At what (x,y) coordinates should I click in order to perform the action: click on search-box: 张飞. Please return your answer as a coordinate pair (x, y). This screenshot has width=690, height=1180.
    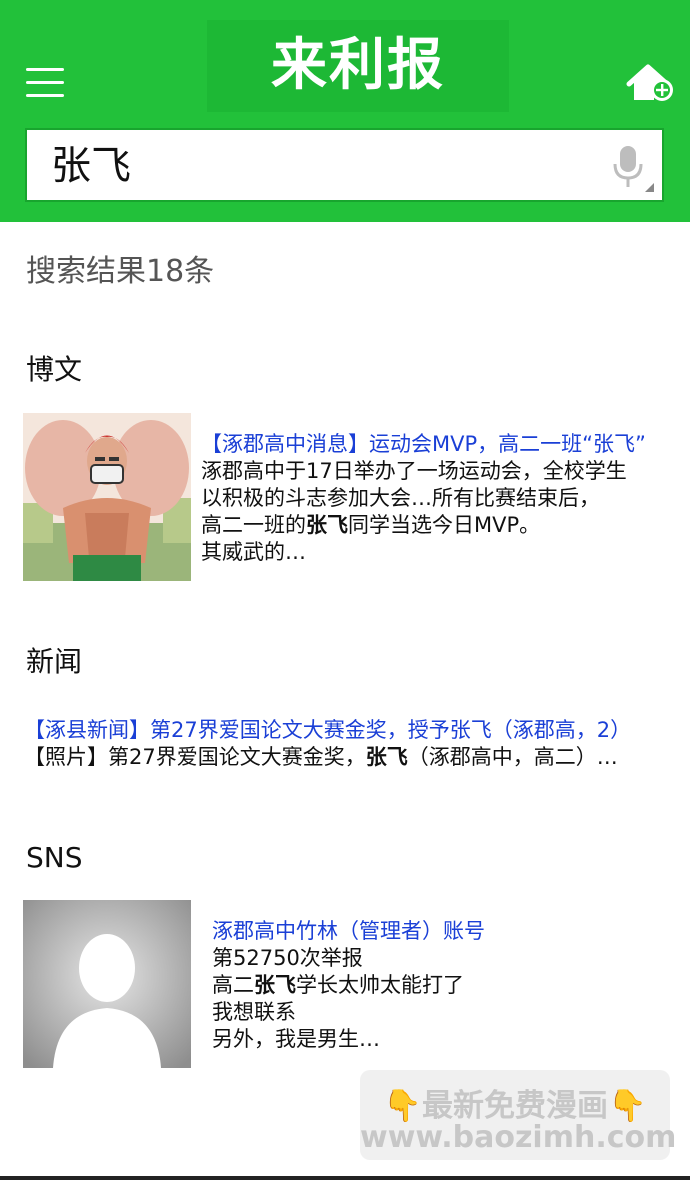
    Looking at the image, I should click on (344, 165).